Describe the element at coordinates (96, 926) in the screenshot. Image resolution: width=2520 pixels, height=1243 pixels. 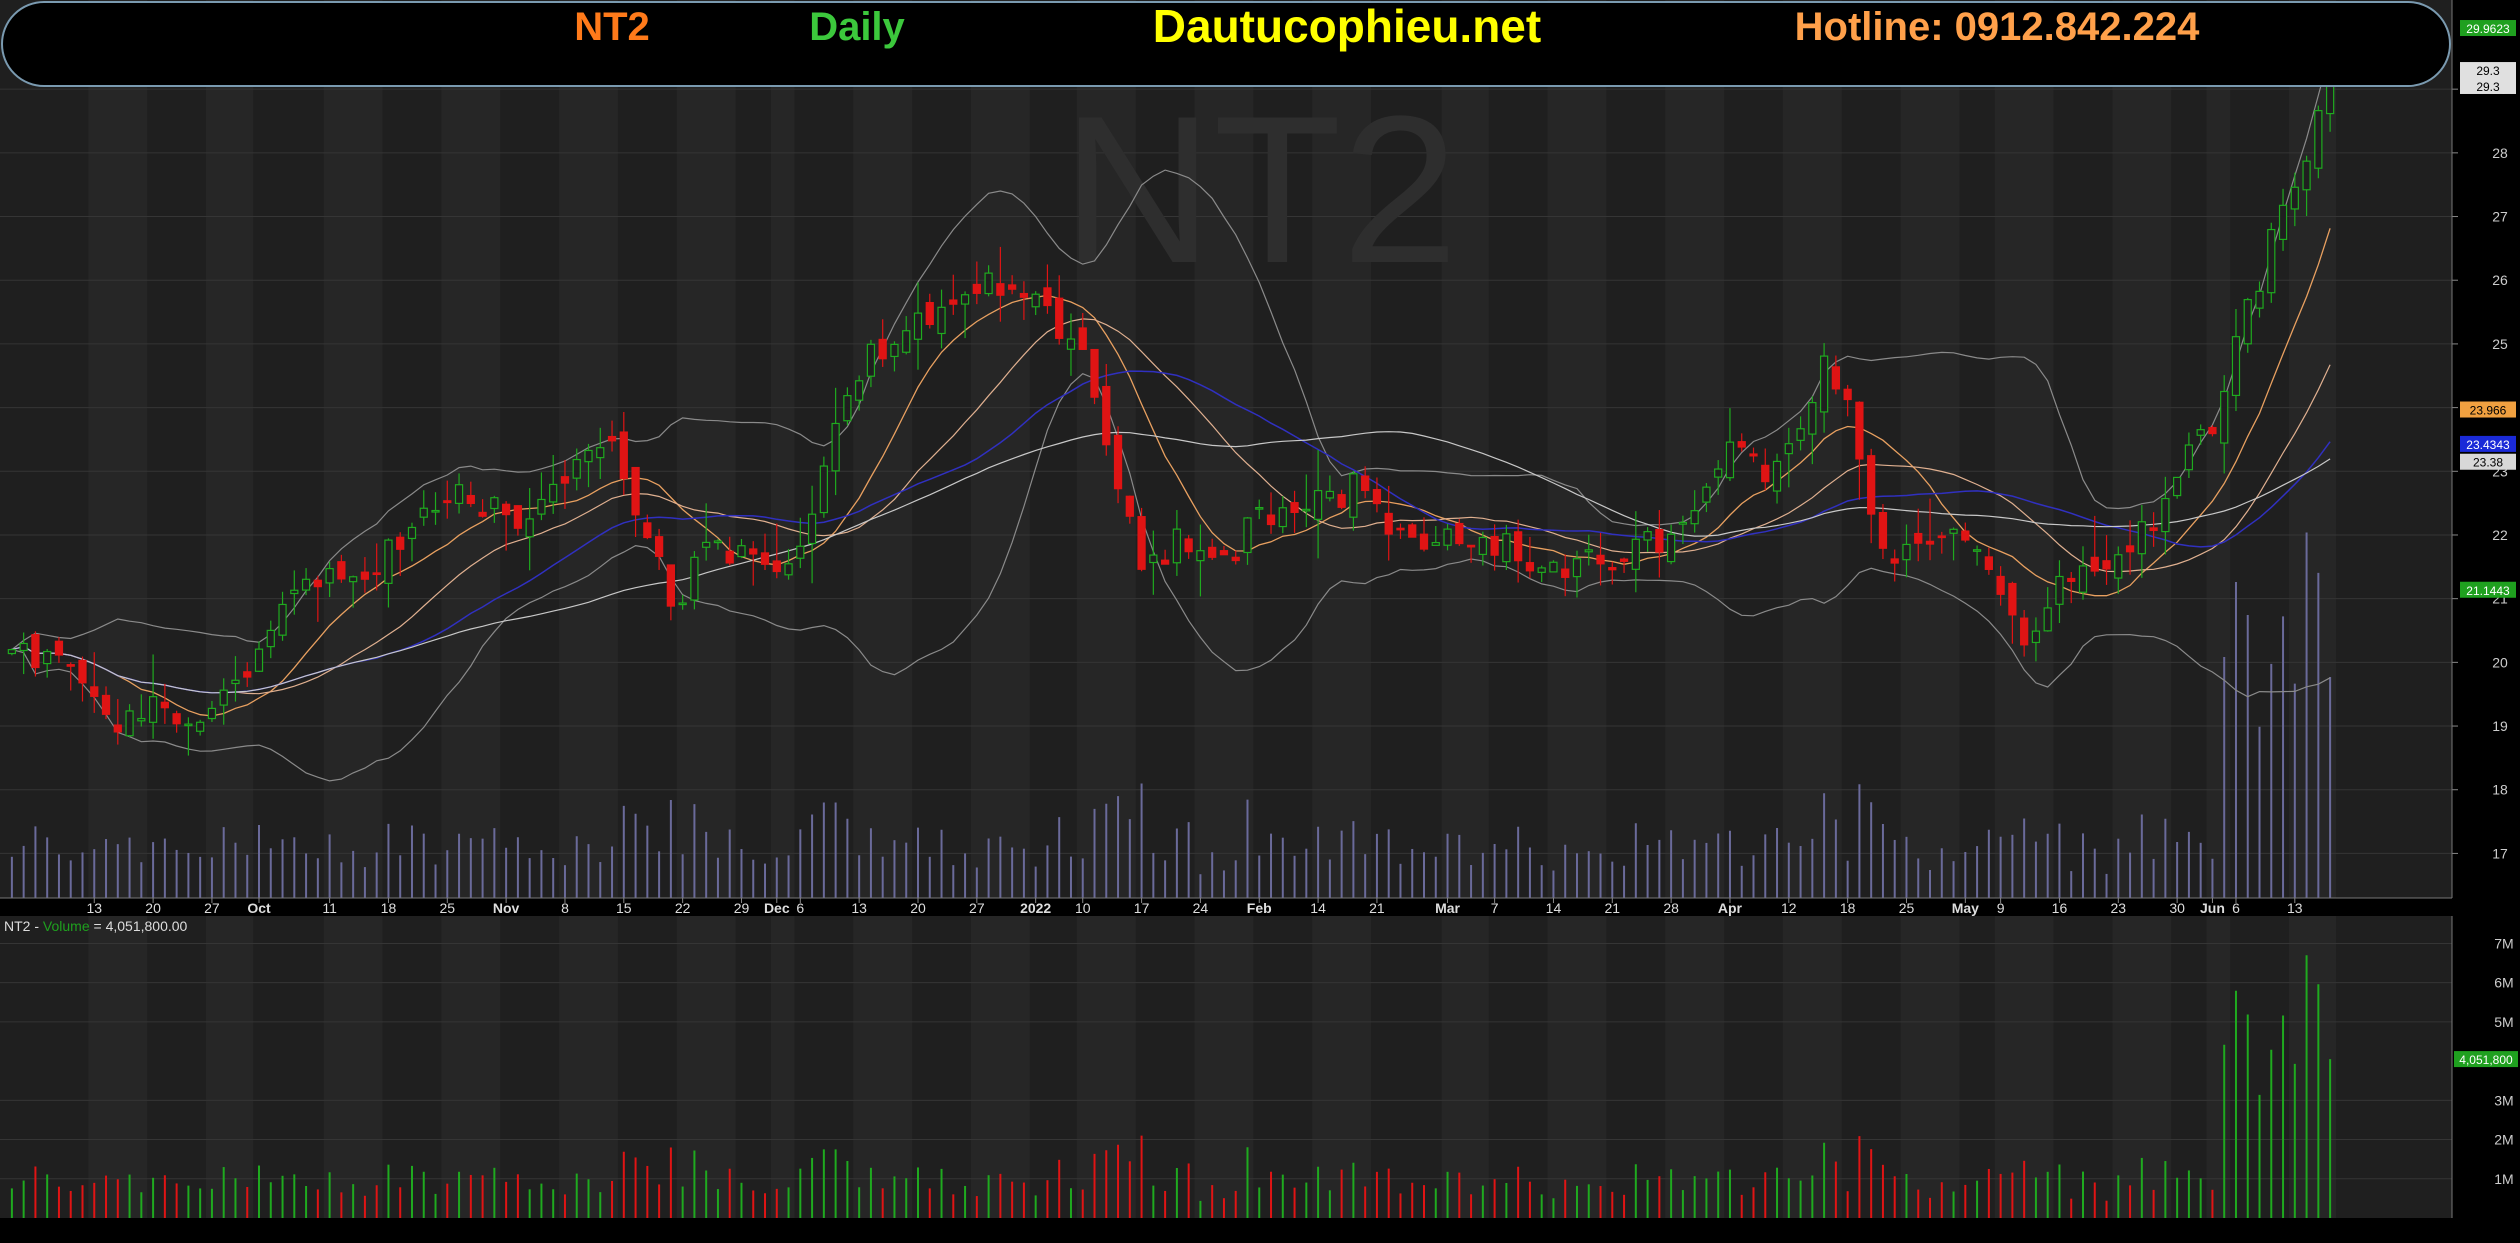
I see `volume-panel-title: NT2 - Volume = 4,051,800.00` at that location.